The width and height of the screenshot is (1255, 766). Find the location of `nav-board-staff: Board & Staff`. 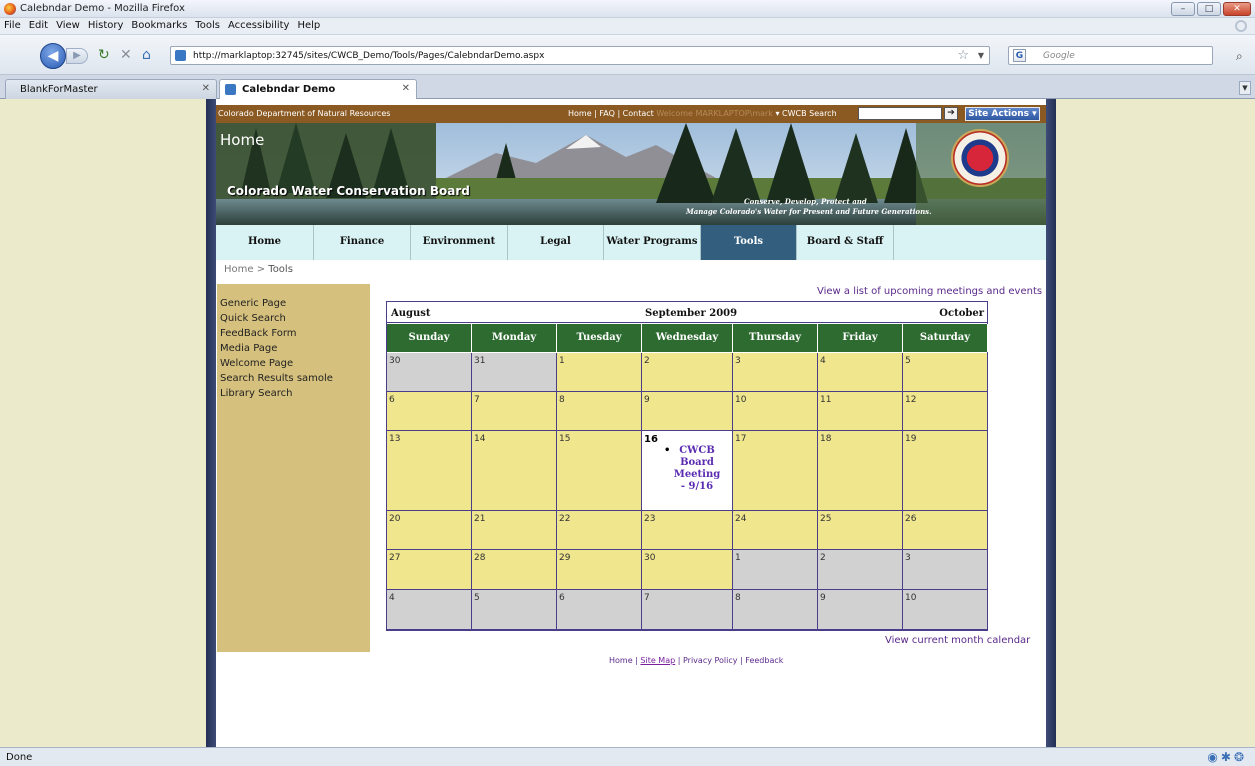

nav-board-staff: Board & Staff is located at coordinates (845, 242).